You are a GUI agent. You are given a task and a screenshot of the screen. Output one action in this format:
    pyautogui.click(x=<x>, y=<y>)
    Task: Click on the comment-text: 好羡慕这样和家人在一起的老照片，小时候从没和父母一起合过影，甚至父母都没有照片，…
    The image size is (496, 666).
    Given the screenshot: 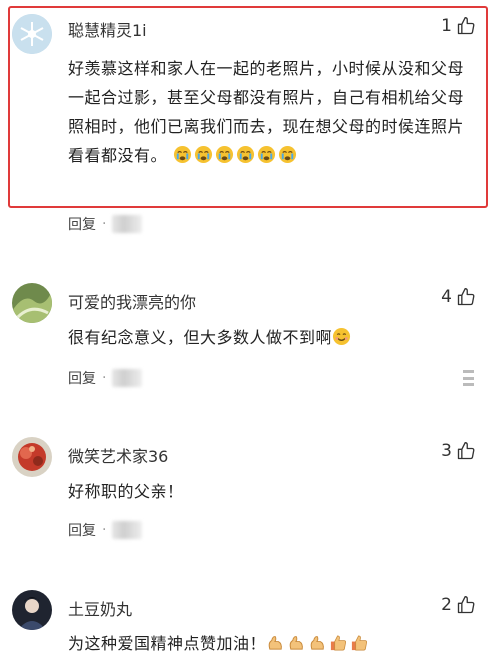 What is the action you would take?
    pyautogui.click(x=273, y=112)
    